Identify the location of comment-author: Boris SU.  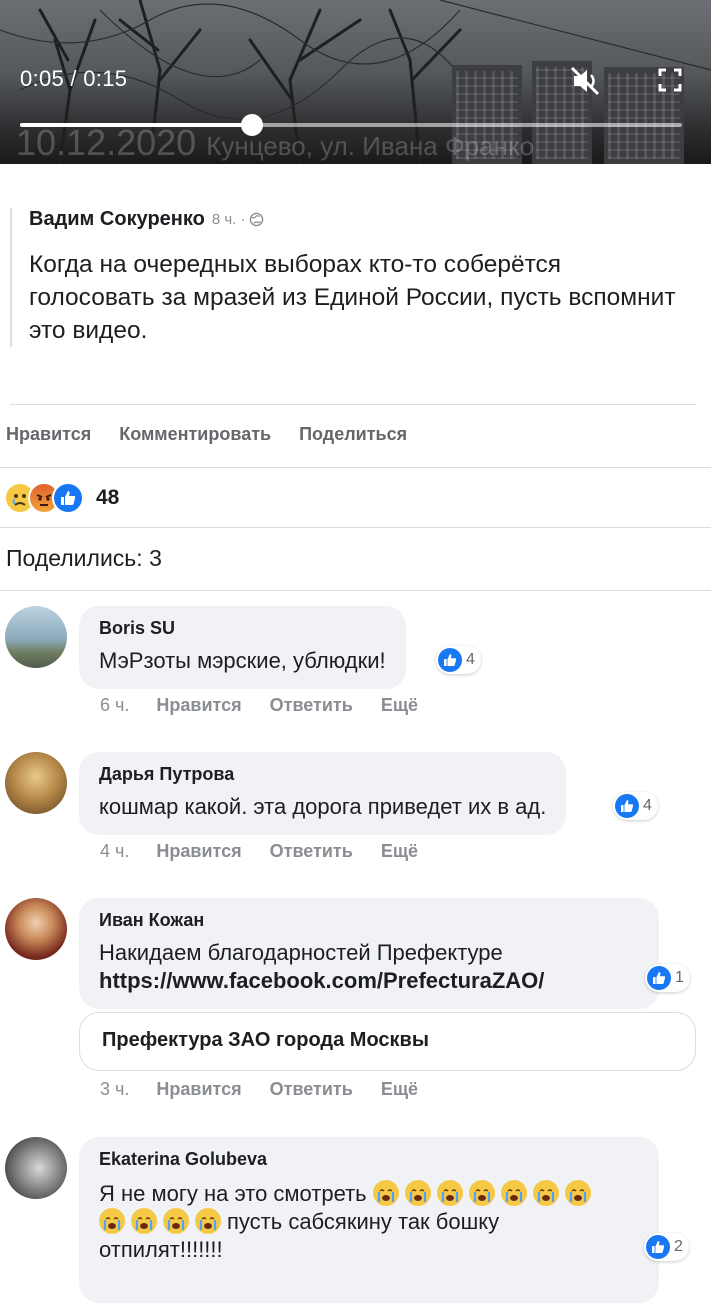
(242, 628).